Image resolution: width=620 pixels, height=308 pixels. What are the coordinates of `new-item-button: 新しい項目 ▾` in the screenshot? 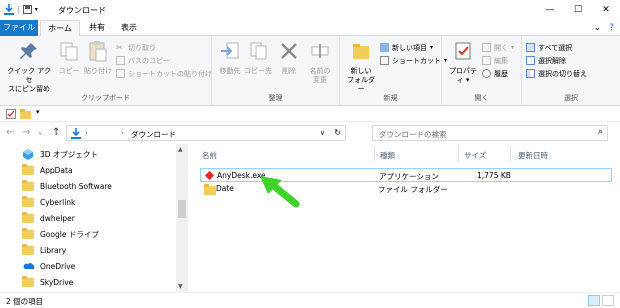 It's located at (406, 47).